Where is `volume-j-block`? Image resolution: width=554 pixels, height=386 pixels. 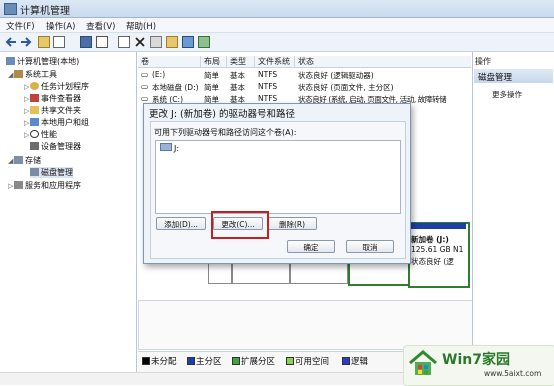 volume-j-block is located at coordinates (439, 255).